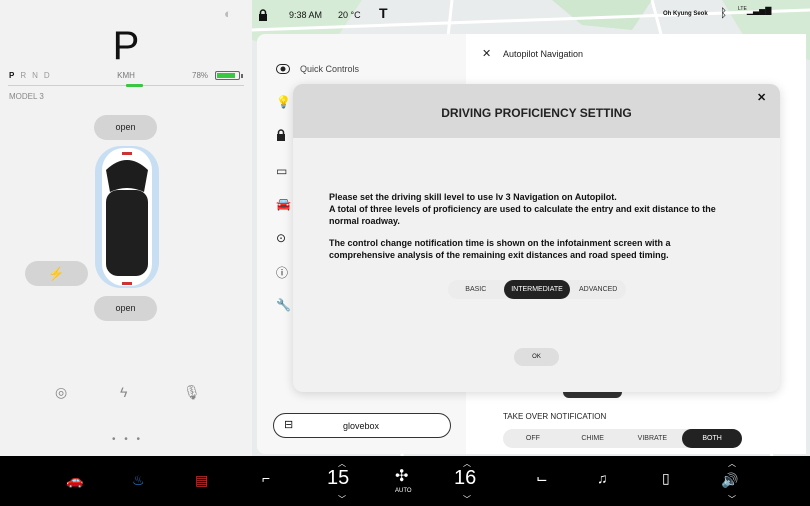 This screenshot has width=810, height=506. I want to click on lightning-icon: ϟ, so click(123, 392).